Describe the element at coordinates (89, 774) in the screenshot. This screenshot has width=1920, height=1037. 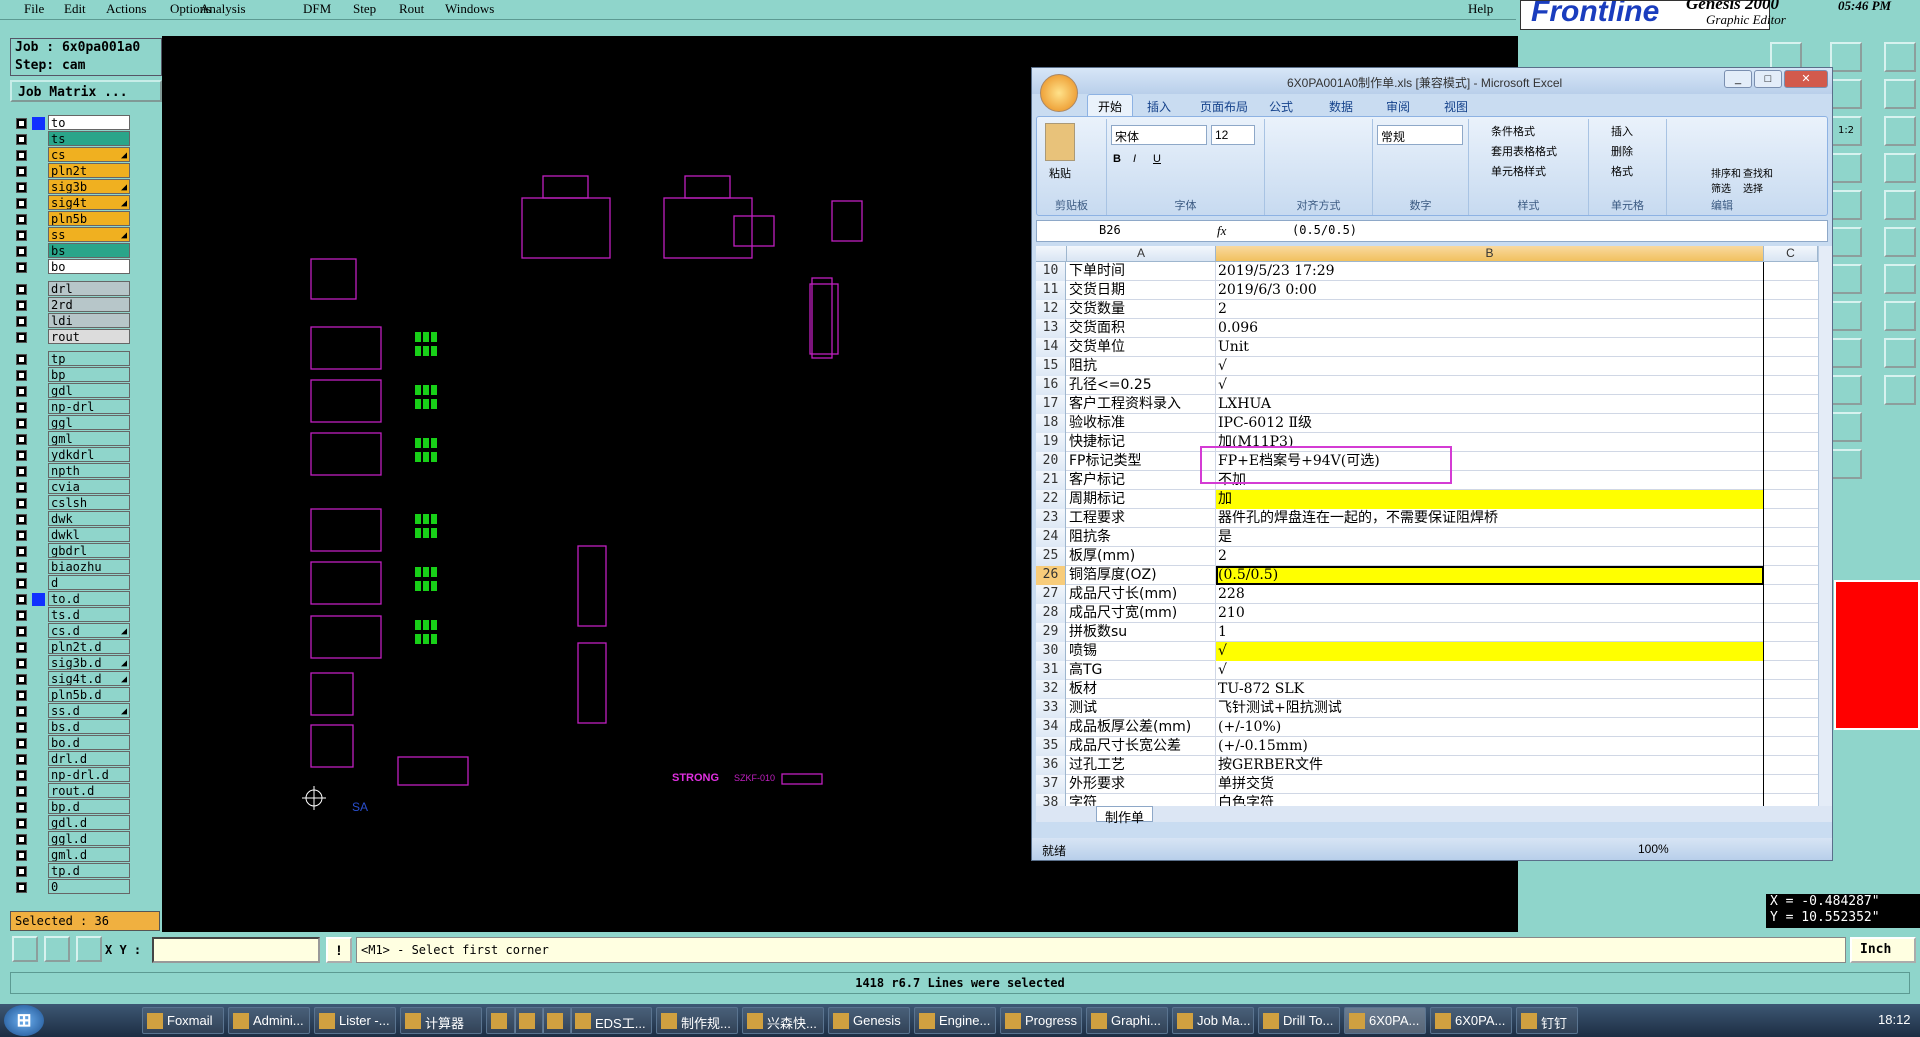
I see `layer-name: np-drl.d` at that location.